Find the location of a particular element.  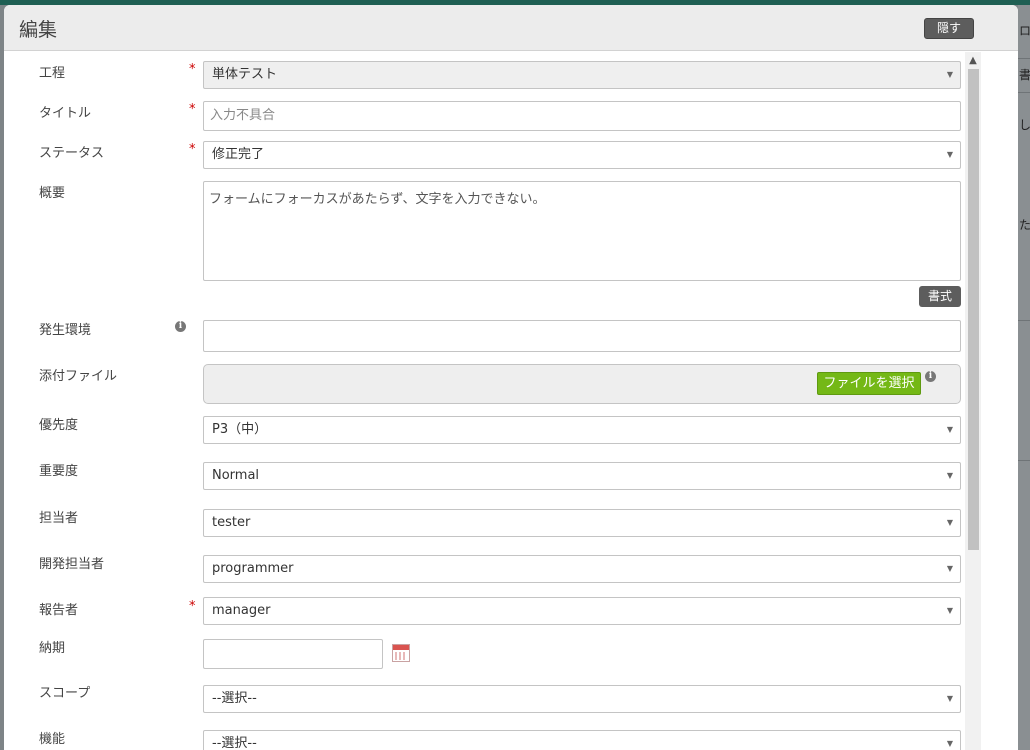

assignee-label: 担当者 is located at coordinates (59, 518).